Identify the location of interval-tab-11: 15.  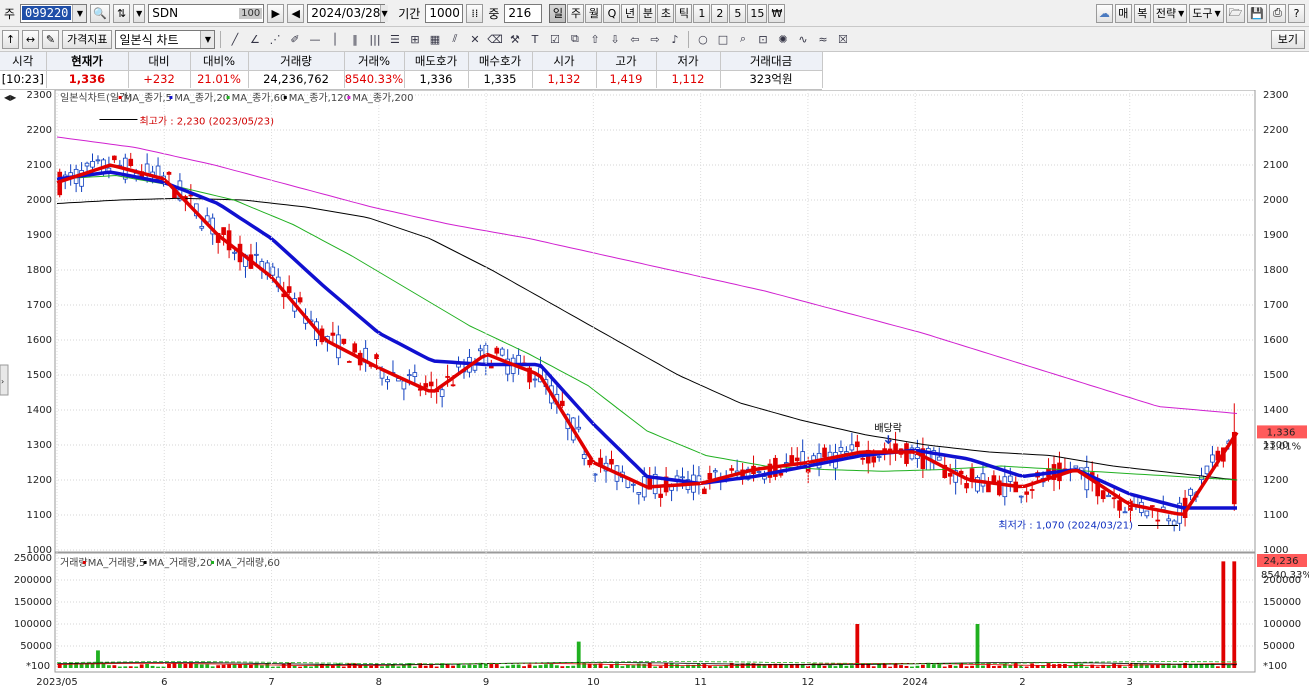
(757, 13).